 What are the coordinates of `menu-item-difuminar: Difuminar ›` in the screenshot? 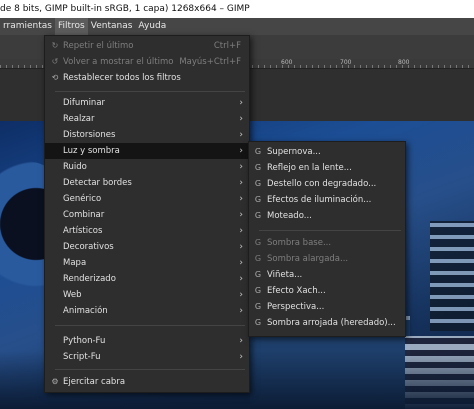 It's located at (147, 103).